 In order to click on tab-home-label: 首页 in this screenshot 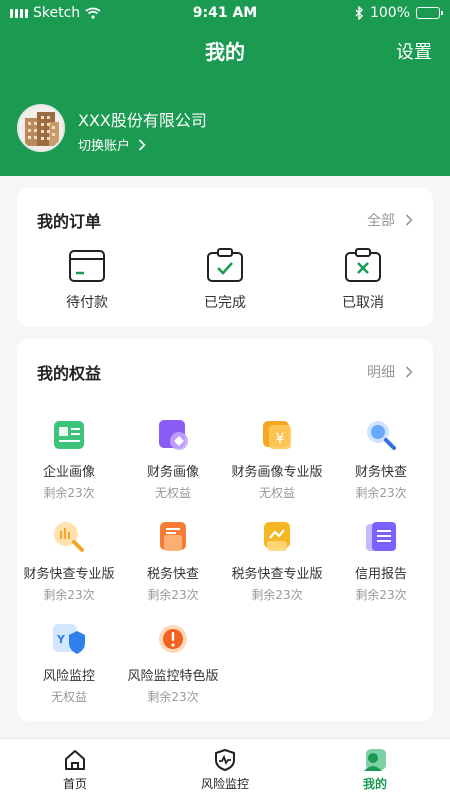, I will do `click(74, 784)`.